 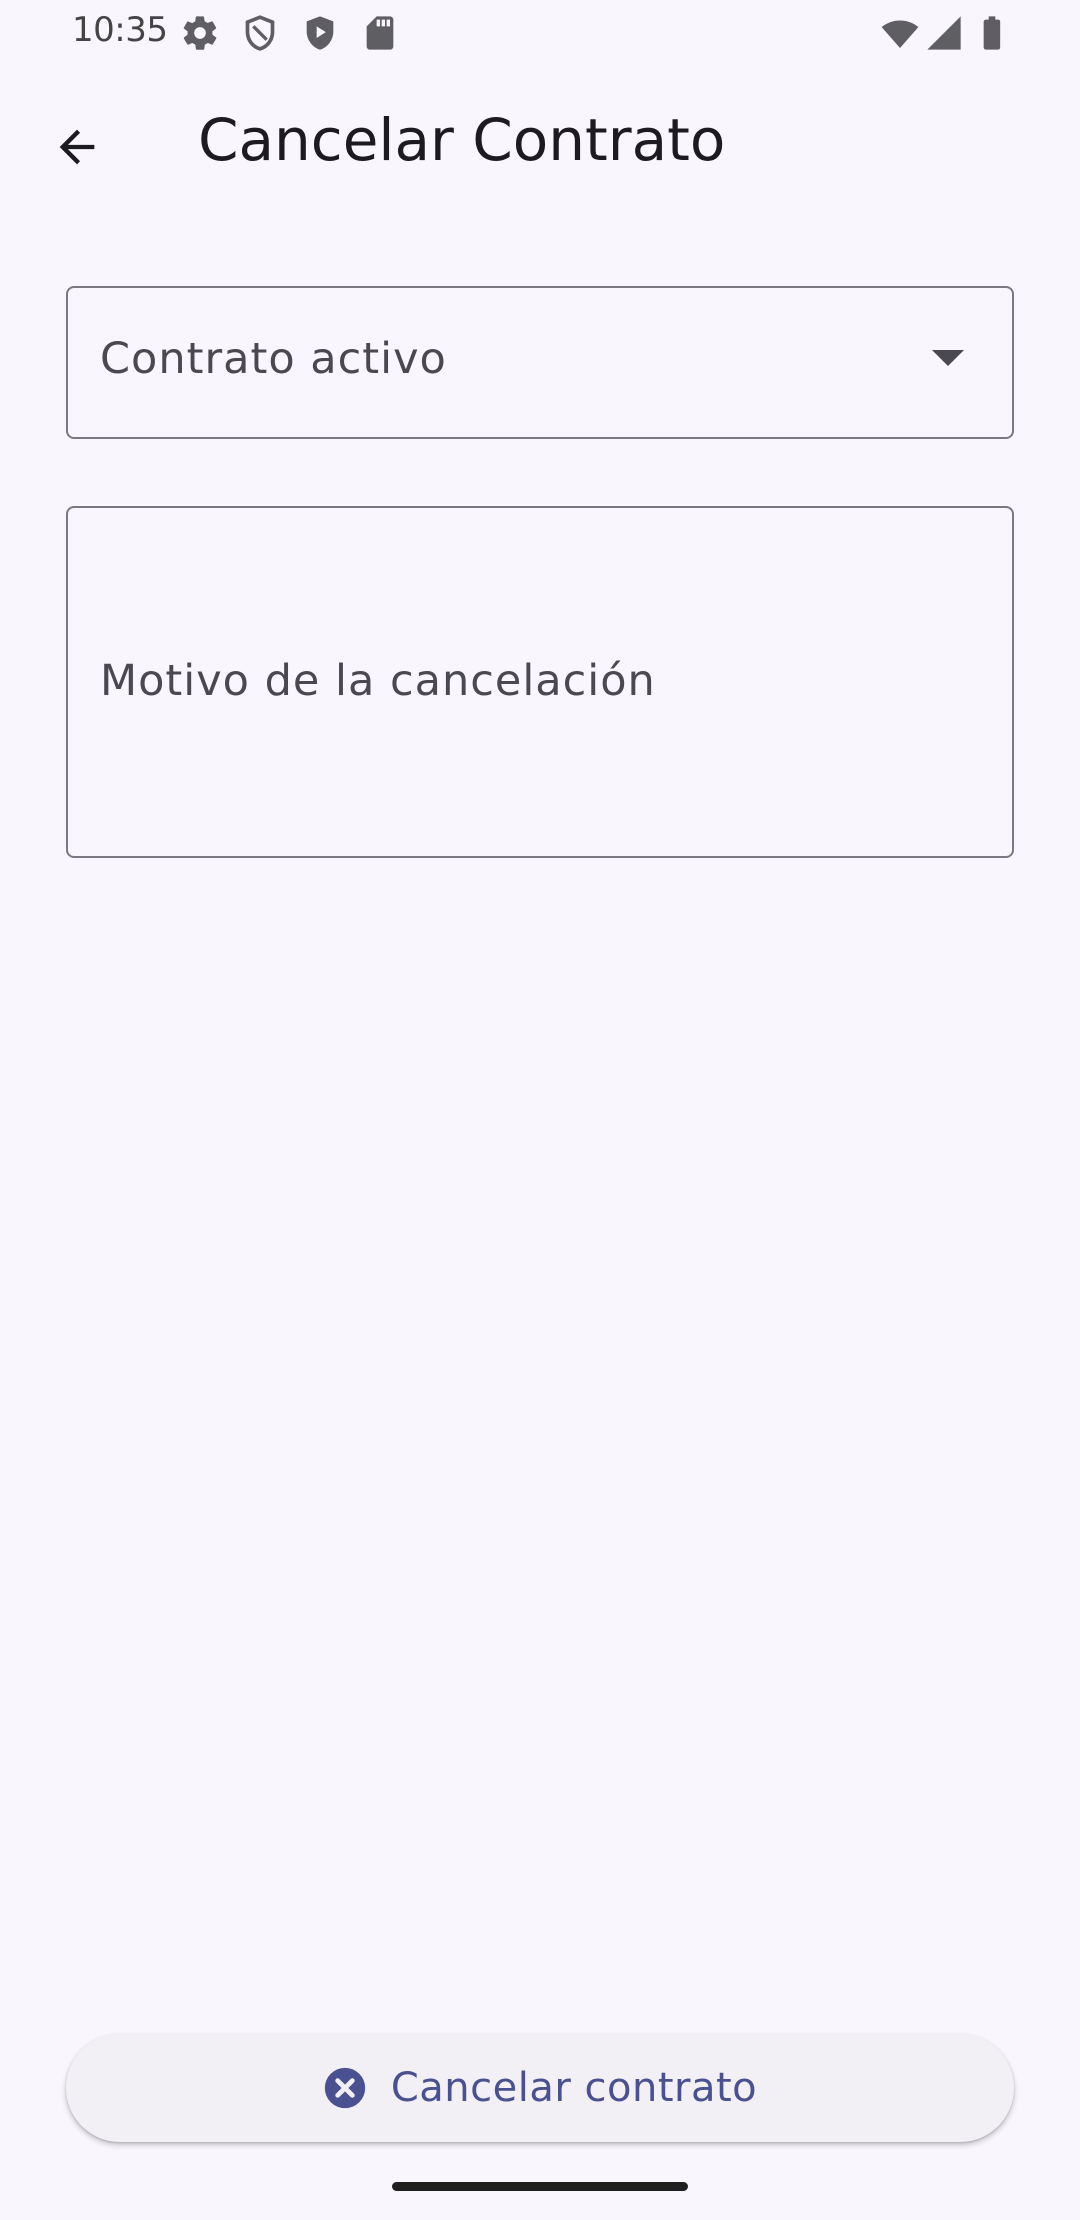 I want to click on cancel-contract-button: Cancelar contrato, so click(x=540, y=2088).